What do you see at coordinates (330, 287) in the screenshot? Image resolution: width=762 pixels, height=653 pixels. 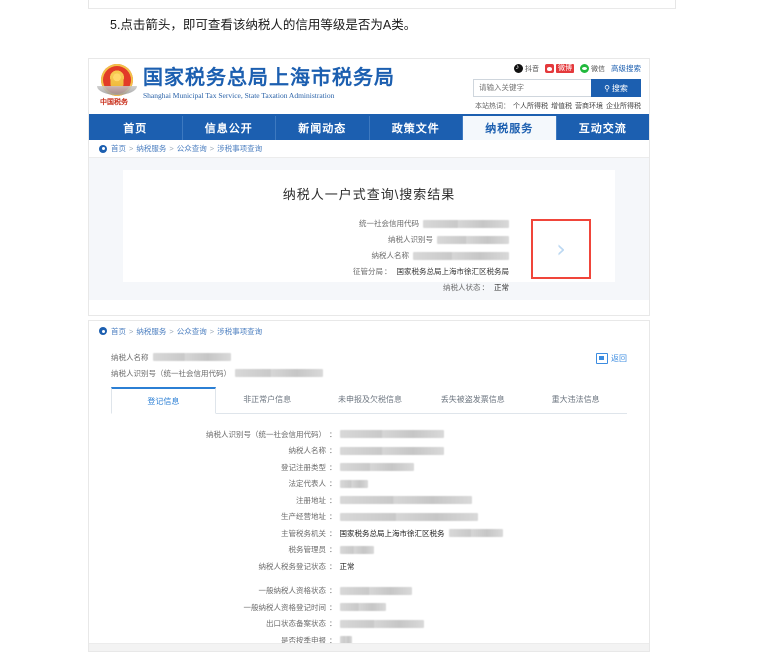 I see `field-row: 纳税人状态 ： 正常` at bounding box center [330, 287].